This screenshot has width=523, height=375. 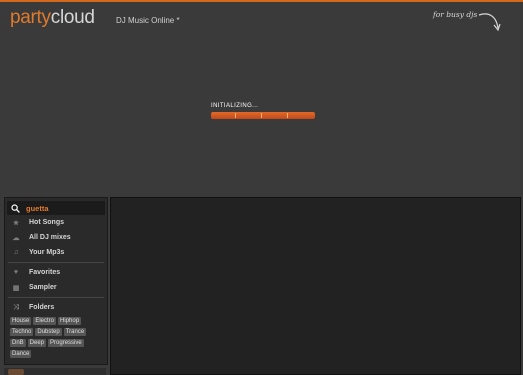 What do you see at coordinates (56, 208) in the screenshot?
I see `search-box: guetta` at bounding box center [56, 208].